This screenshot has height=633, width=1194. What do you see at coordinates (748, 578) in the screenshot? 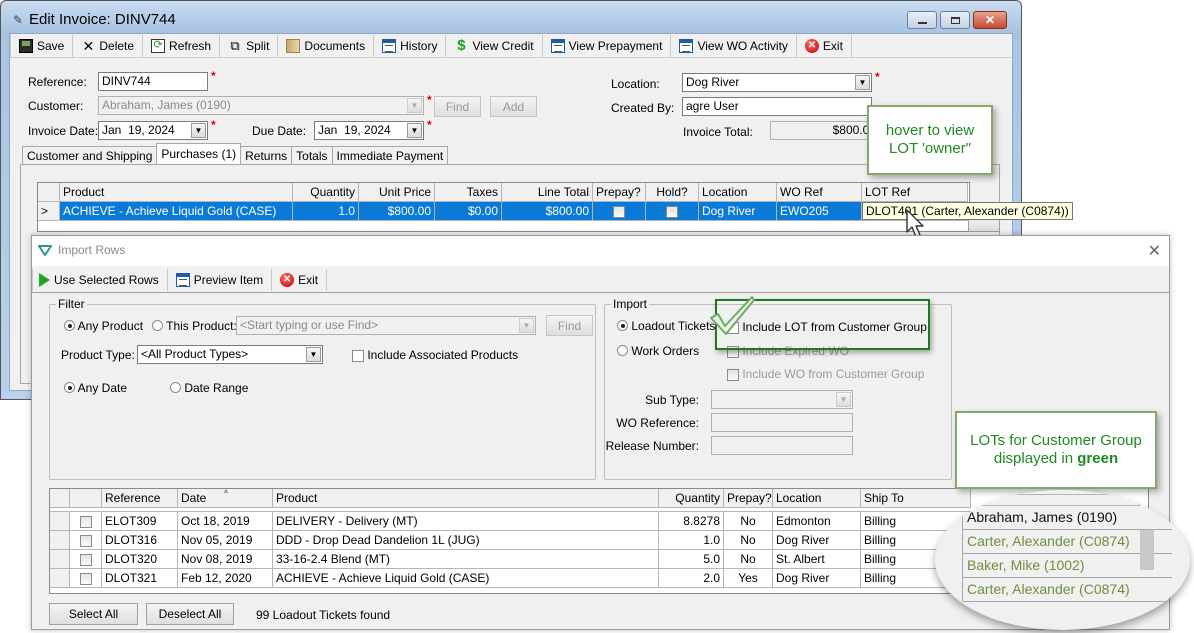
I see `cell-prepay: Yes` at bounding box center [748, 578].